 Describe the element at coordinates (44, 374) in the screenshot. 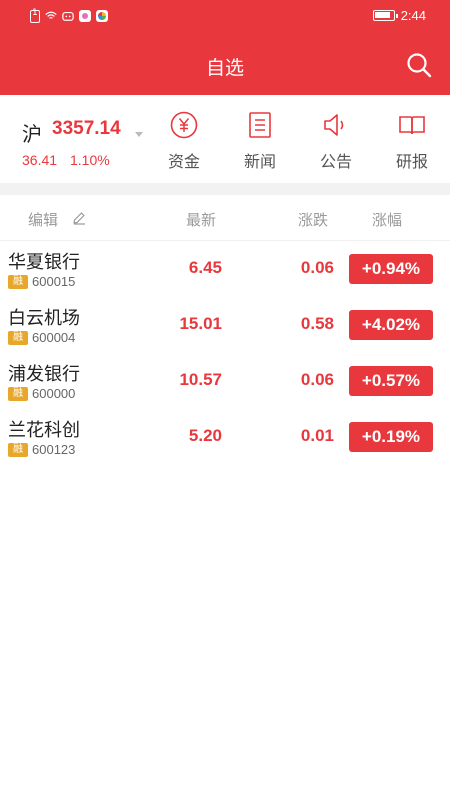

I see `stock-name: 浦发银行` at that location.